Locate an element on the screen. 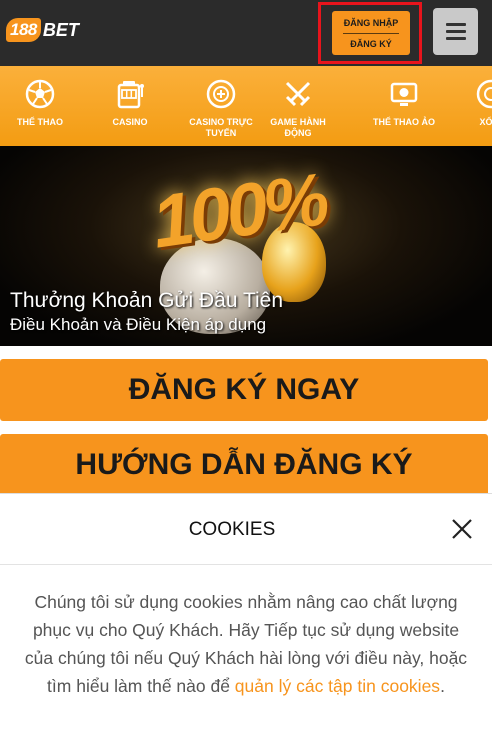  nav-label: CASINO TRỰC TUYẾN is located at coordinates (221, 127).